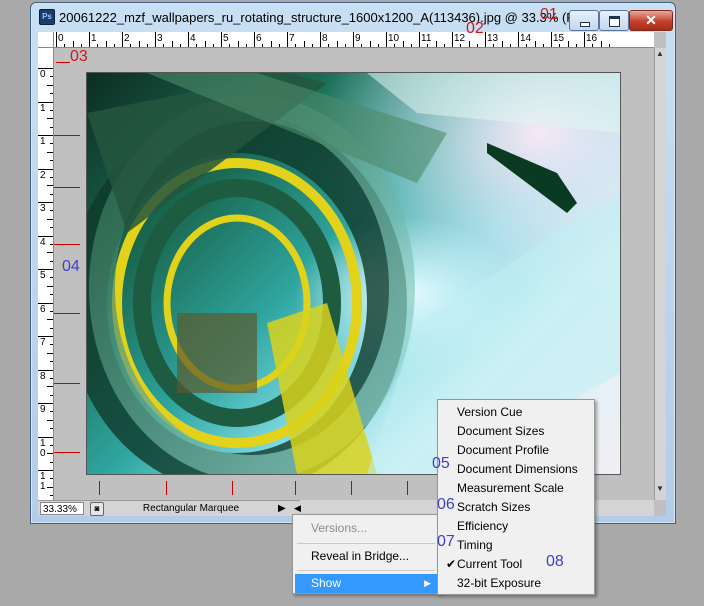  Describe the element at coordinates (354, 40) in the screenshot. I see `horizontal-ruler: 0 1 2 3 4 5 6 7 8 9 10 11 12 13 14 15 16` at that location.